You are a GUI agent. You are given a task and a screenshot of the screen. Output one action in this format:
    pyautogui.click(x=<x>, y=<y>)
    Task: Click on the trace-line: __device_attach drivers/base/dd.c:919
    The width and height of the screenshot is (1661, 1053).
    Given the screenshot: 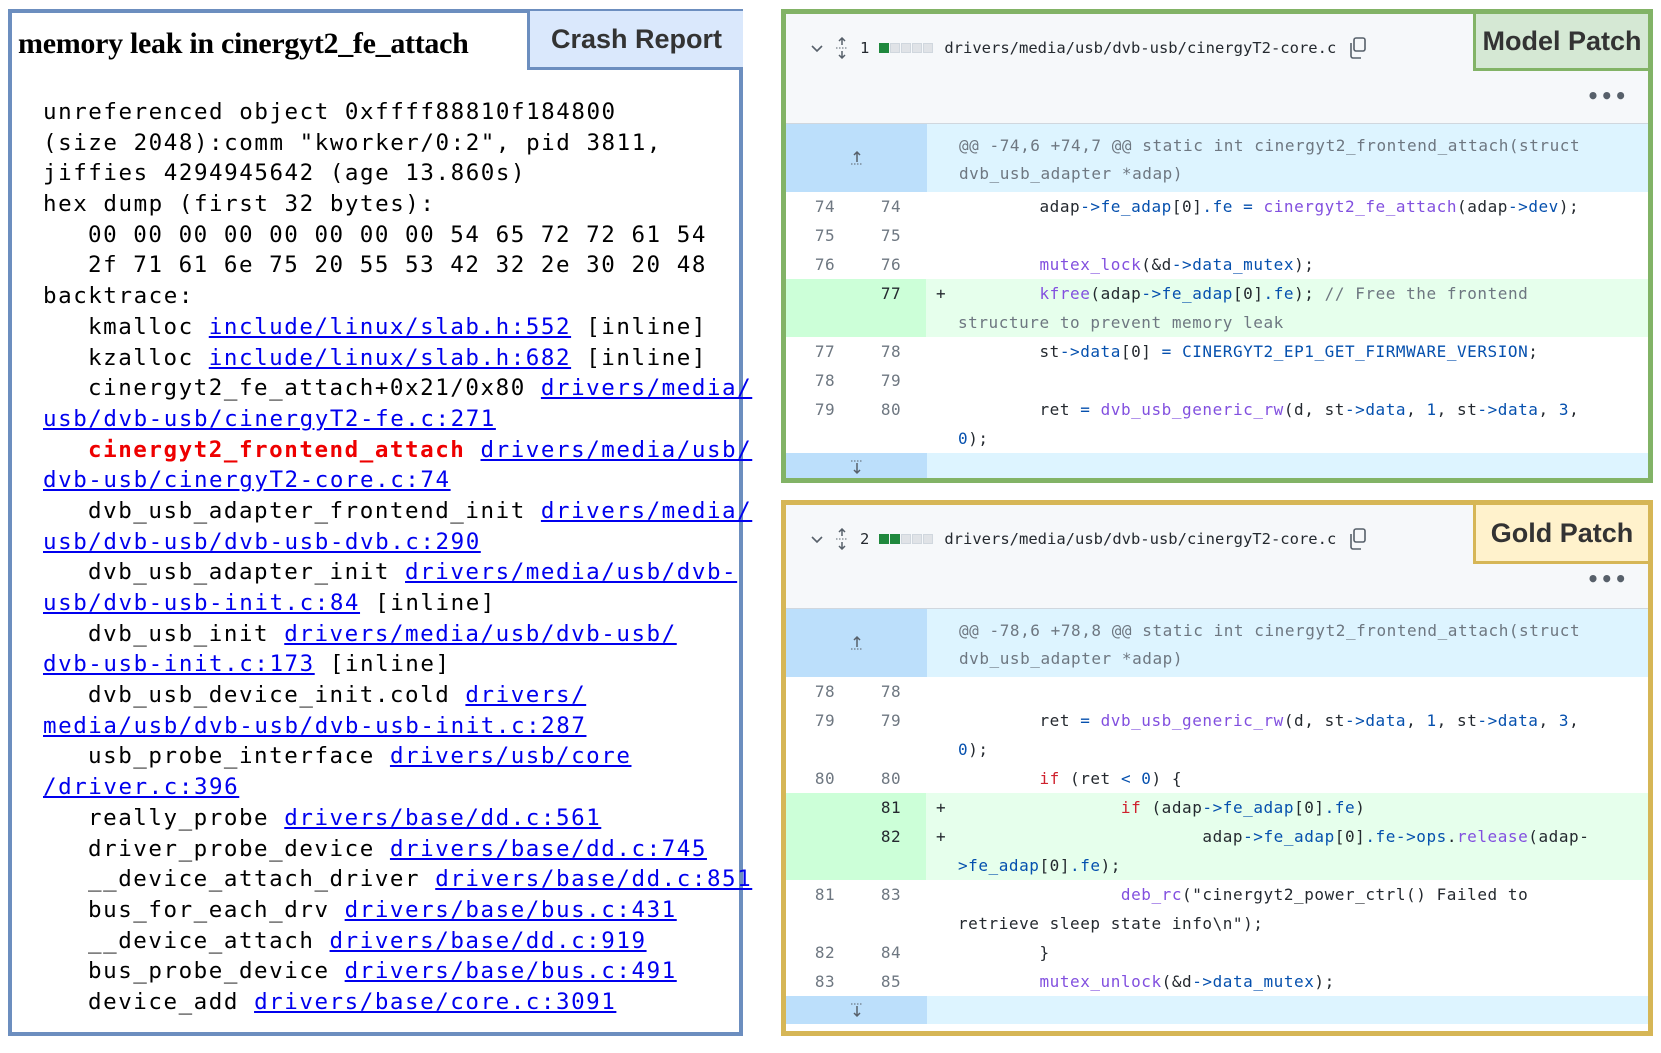 What is the action you would take?
    pyautogui.click(x=397, y=941)
    